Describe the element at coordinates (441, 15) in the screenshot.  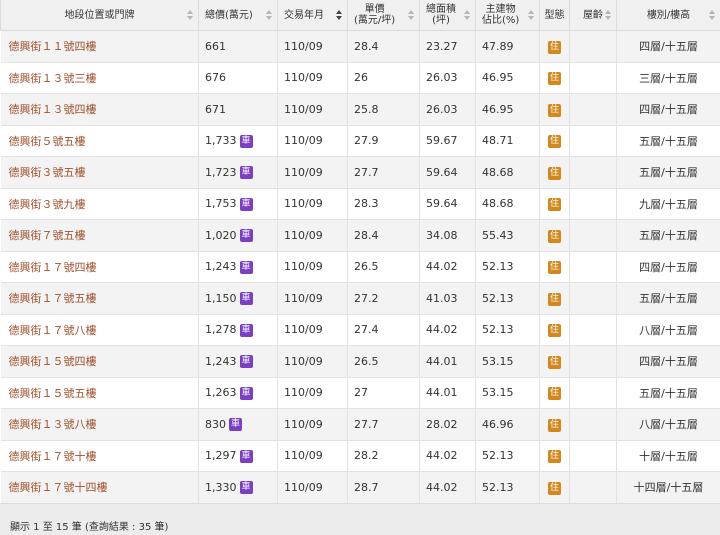
I see `column-header-label: 總面積 (坪)` at that location.